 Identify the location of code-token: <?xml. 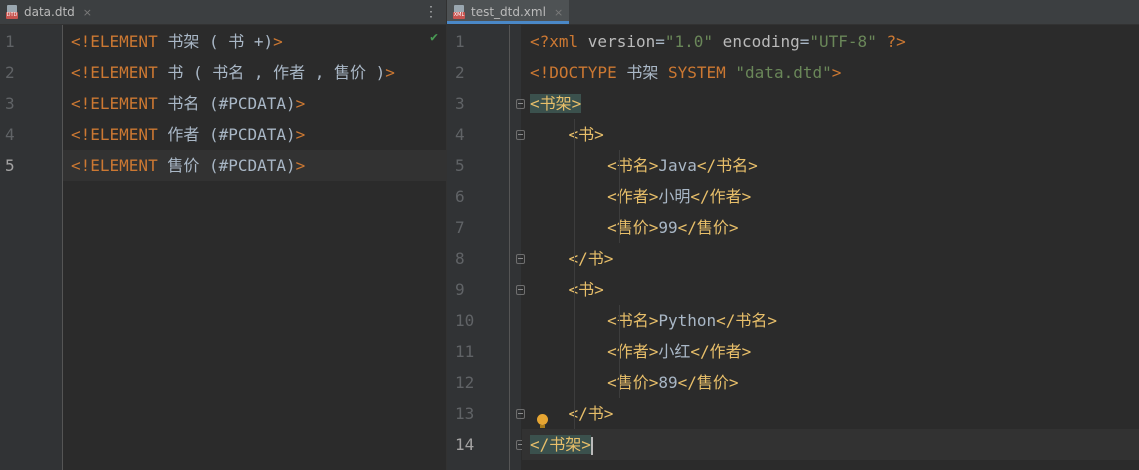
(559, 41).